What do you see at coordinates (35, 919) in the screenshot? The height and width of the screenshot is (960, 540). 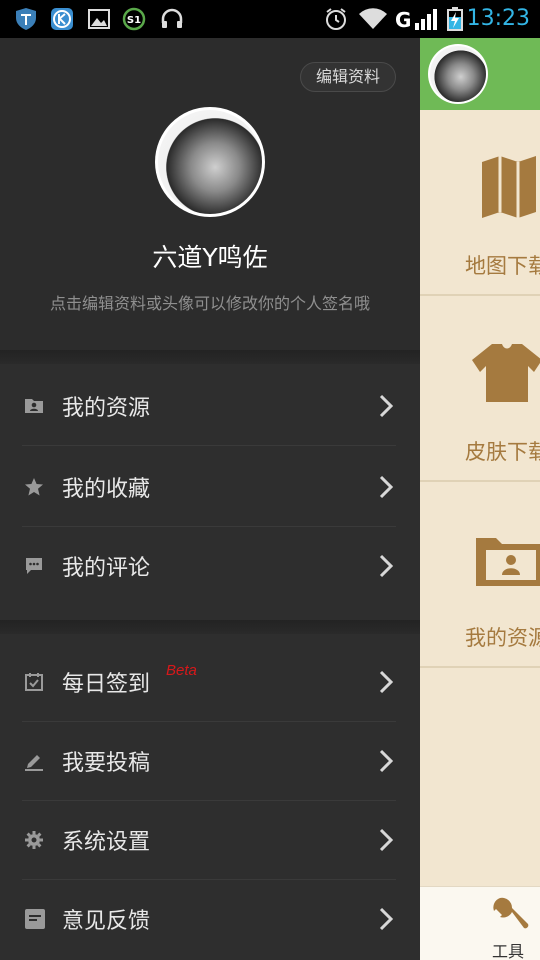 I see `feedback-icon` at bounding box center [35, 919].